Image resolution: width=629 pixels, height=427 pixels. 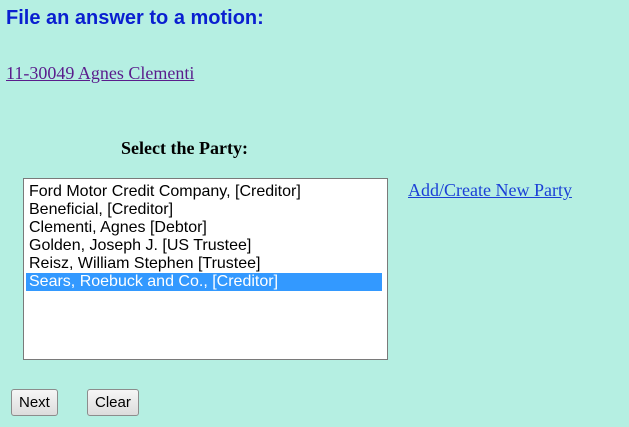 What do you see at coordinates (100, 73) in the screenshot?
I see `case-link: 11-30049 Agnes Clementi` at bounding box center [100, 73].